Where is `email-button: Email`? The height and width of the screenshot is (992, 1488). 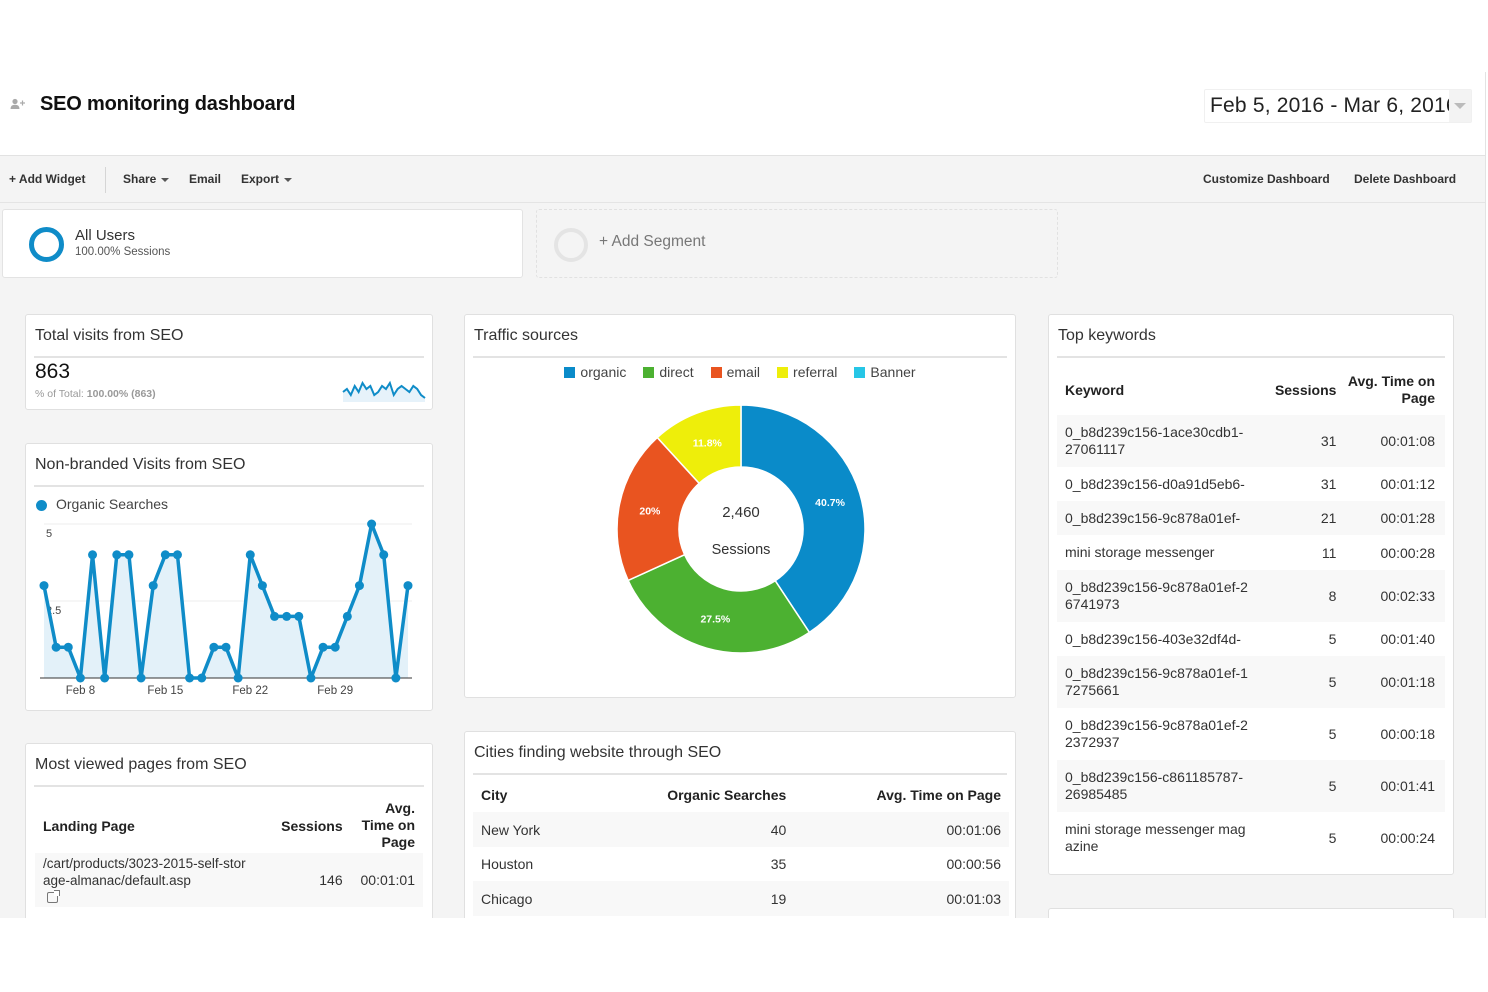
email-button: Email is located at coordinates (205, 179).